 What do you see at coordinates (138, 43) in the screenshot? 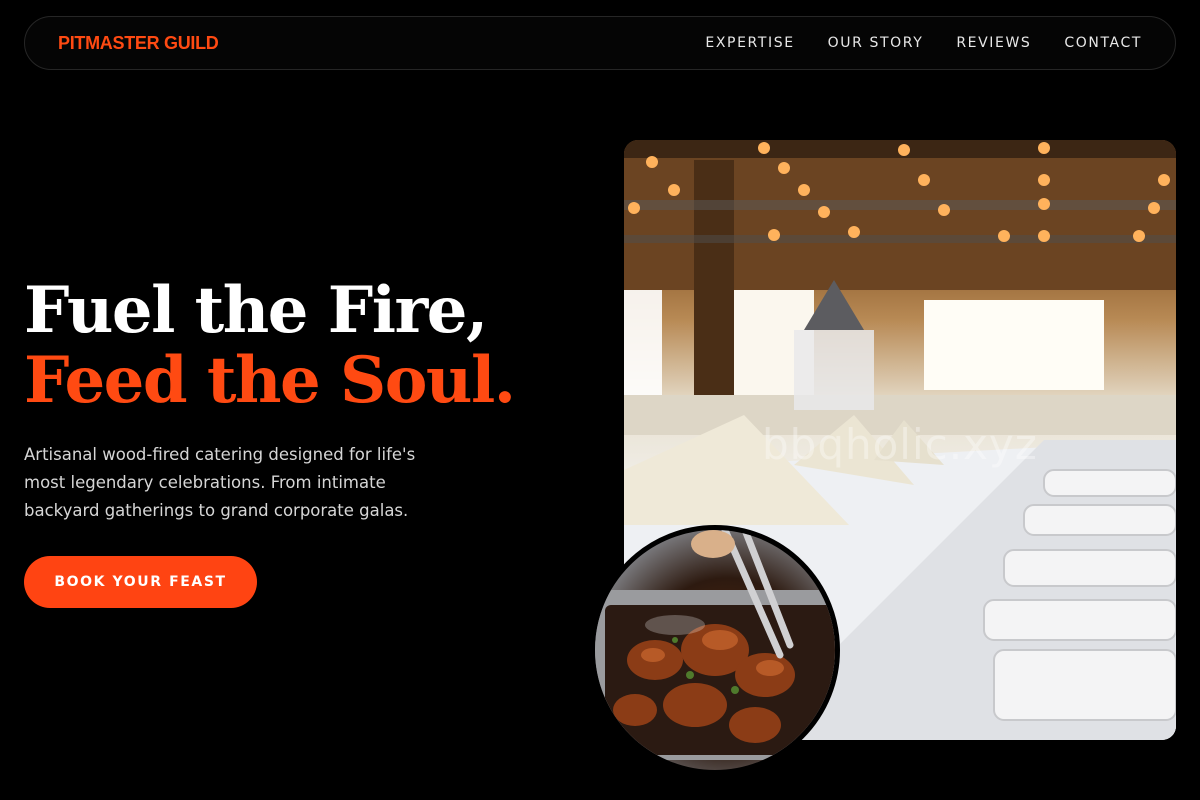
I see `brand-logo: PITMASTER GUILD` at bounding box center [138, 43].